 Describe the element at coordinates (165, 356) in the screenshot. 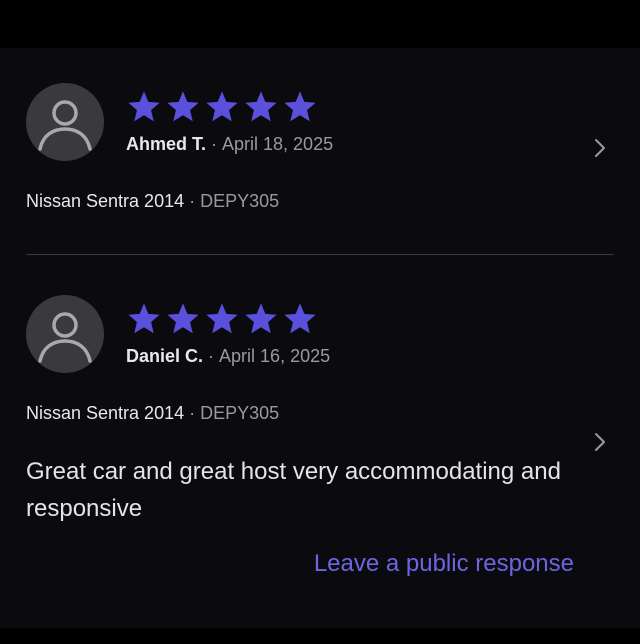

I see `reviewer-name: Daniel C.` at that location.